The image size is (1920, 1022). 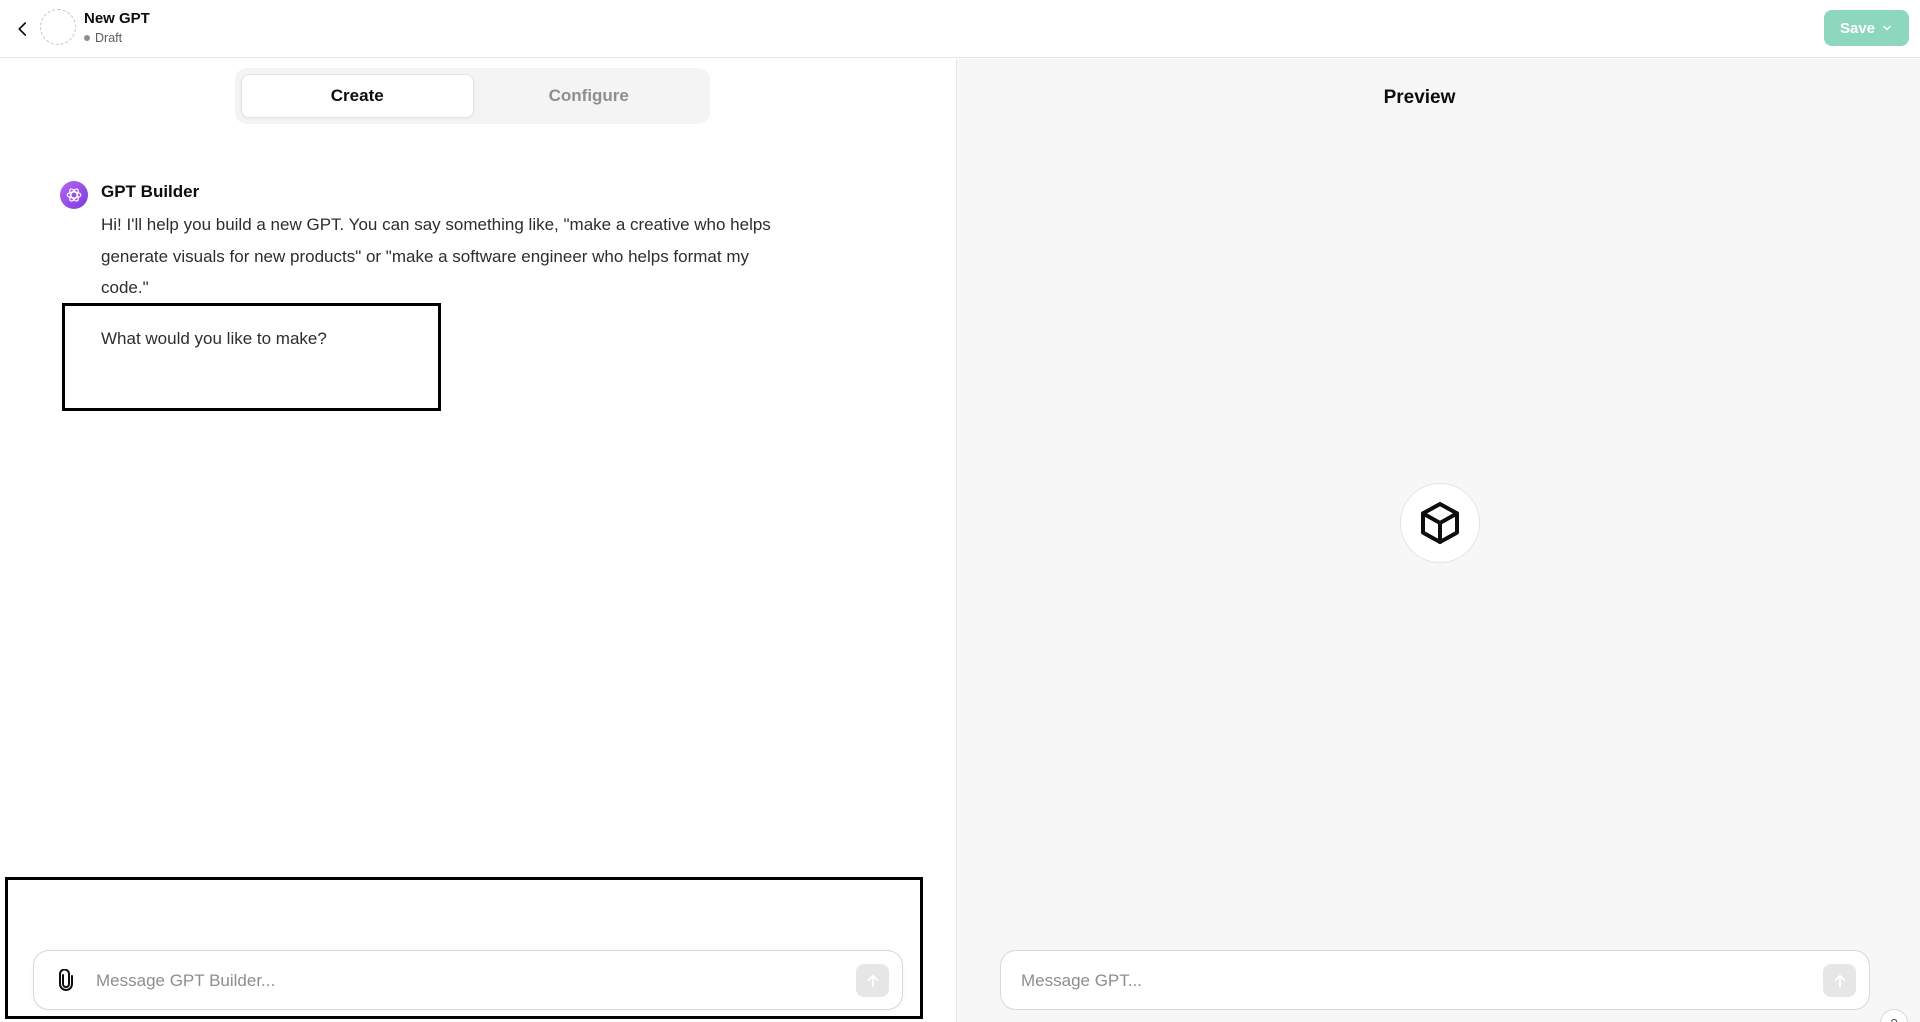 I want to click on draft-status: Draft, so click(x=103, y=38).